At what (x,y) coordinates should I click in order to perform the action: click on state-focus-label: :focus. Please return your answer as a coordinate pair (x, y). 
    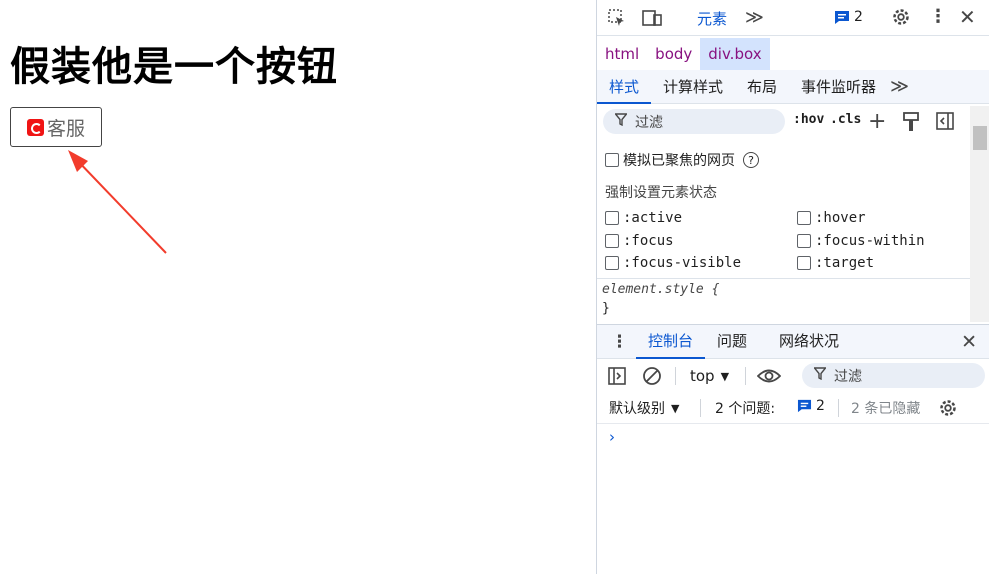
    Looking at the image, I should click on (648, 241).